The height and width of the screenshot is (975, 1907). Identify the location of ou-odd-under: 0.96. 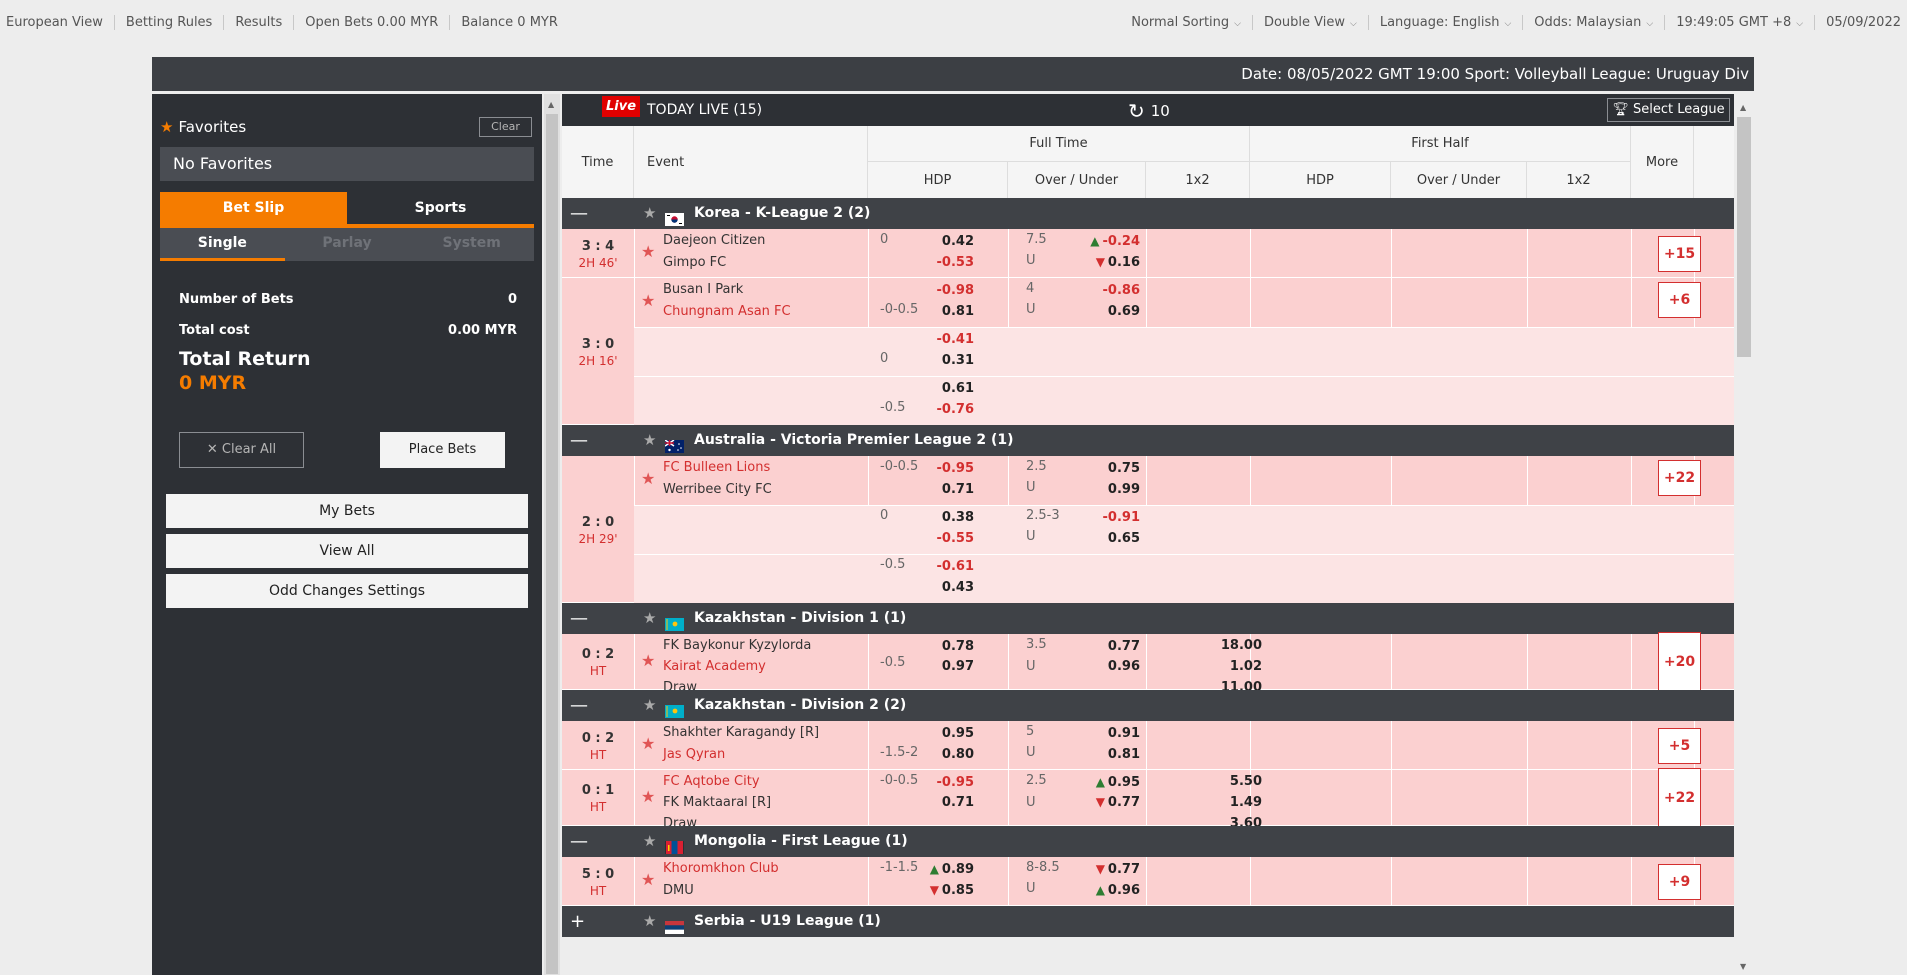
(1076, 666).